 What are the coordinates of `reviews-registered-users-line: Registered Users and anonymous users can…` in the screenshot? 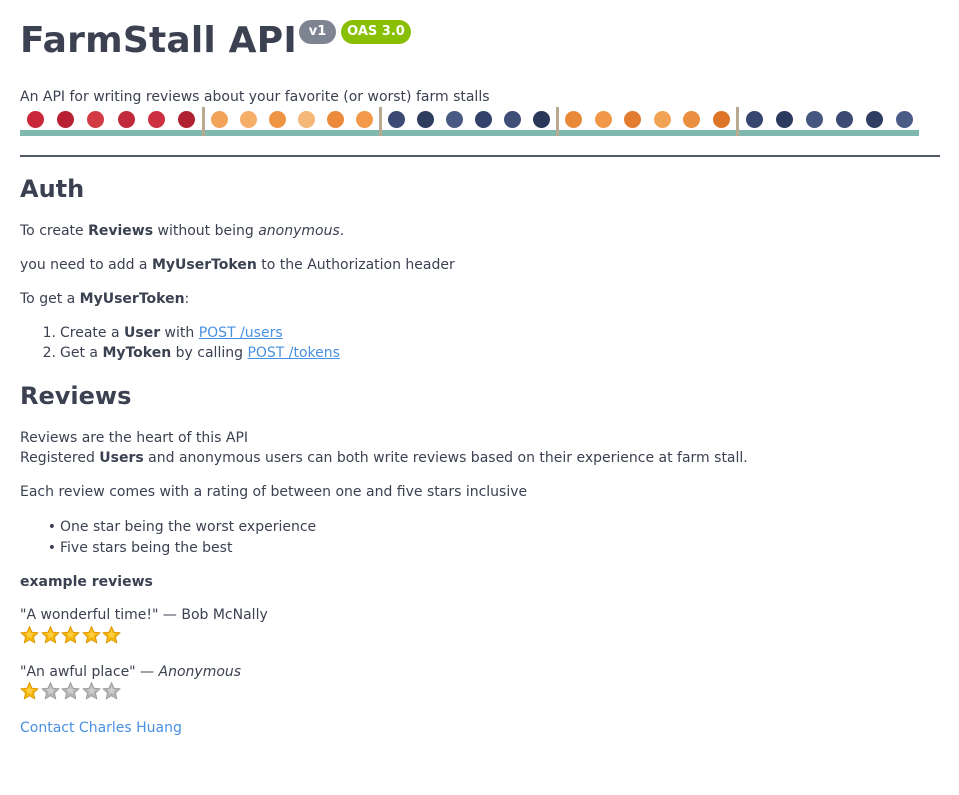 It's located at (384, 458).